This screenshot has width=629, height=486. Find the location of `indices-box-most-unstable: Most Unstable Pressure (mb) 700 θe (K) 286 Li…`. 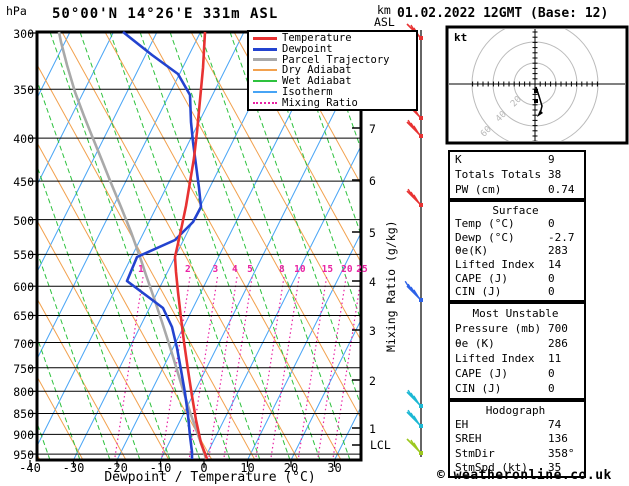

indices-box-most-unstable: Most Unstable Pressure (mb) 700 θe (K) 286 Li… is located at coordinates (517, 351).